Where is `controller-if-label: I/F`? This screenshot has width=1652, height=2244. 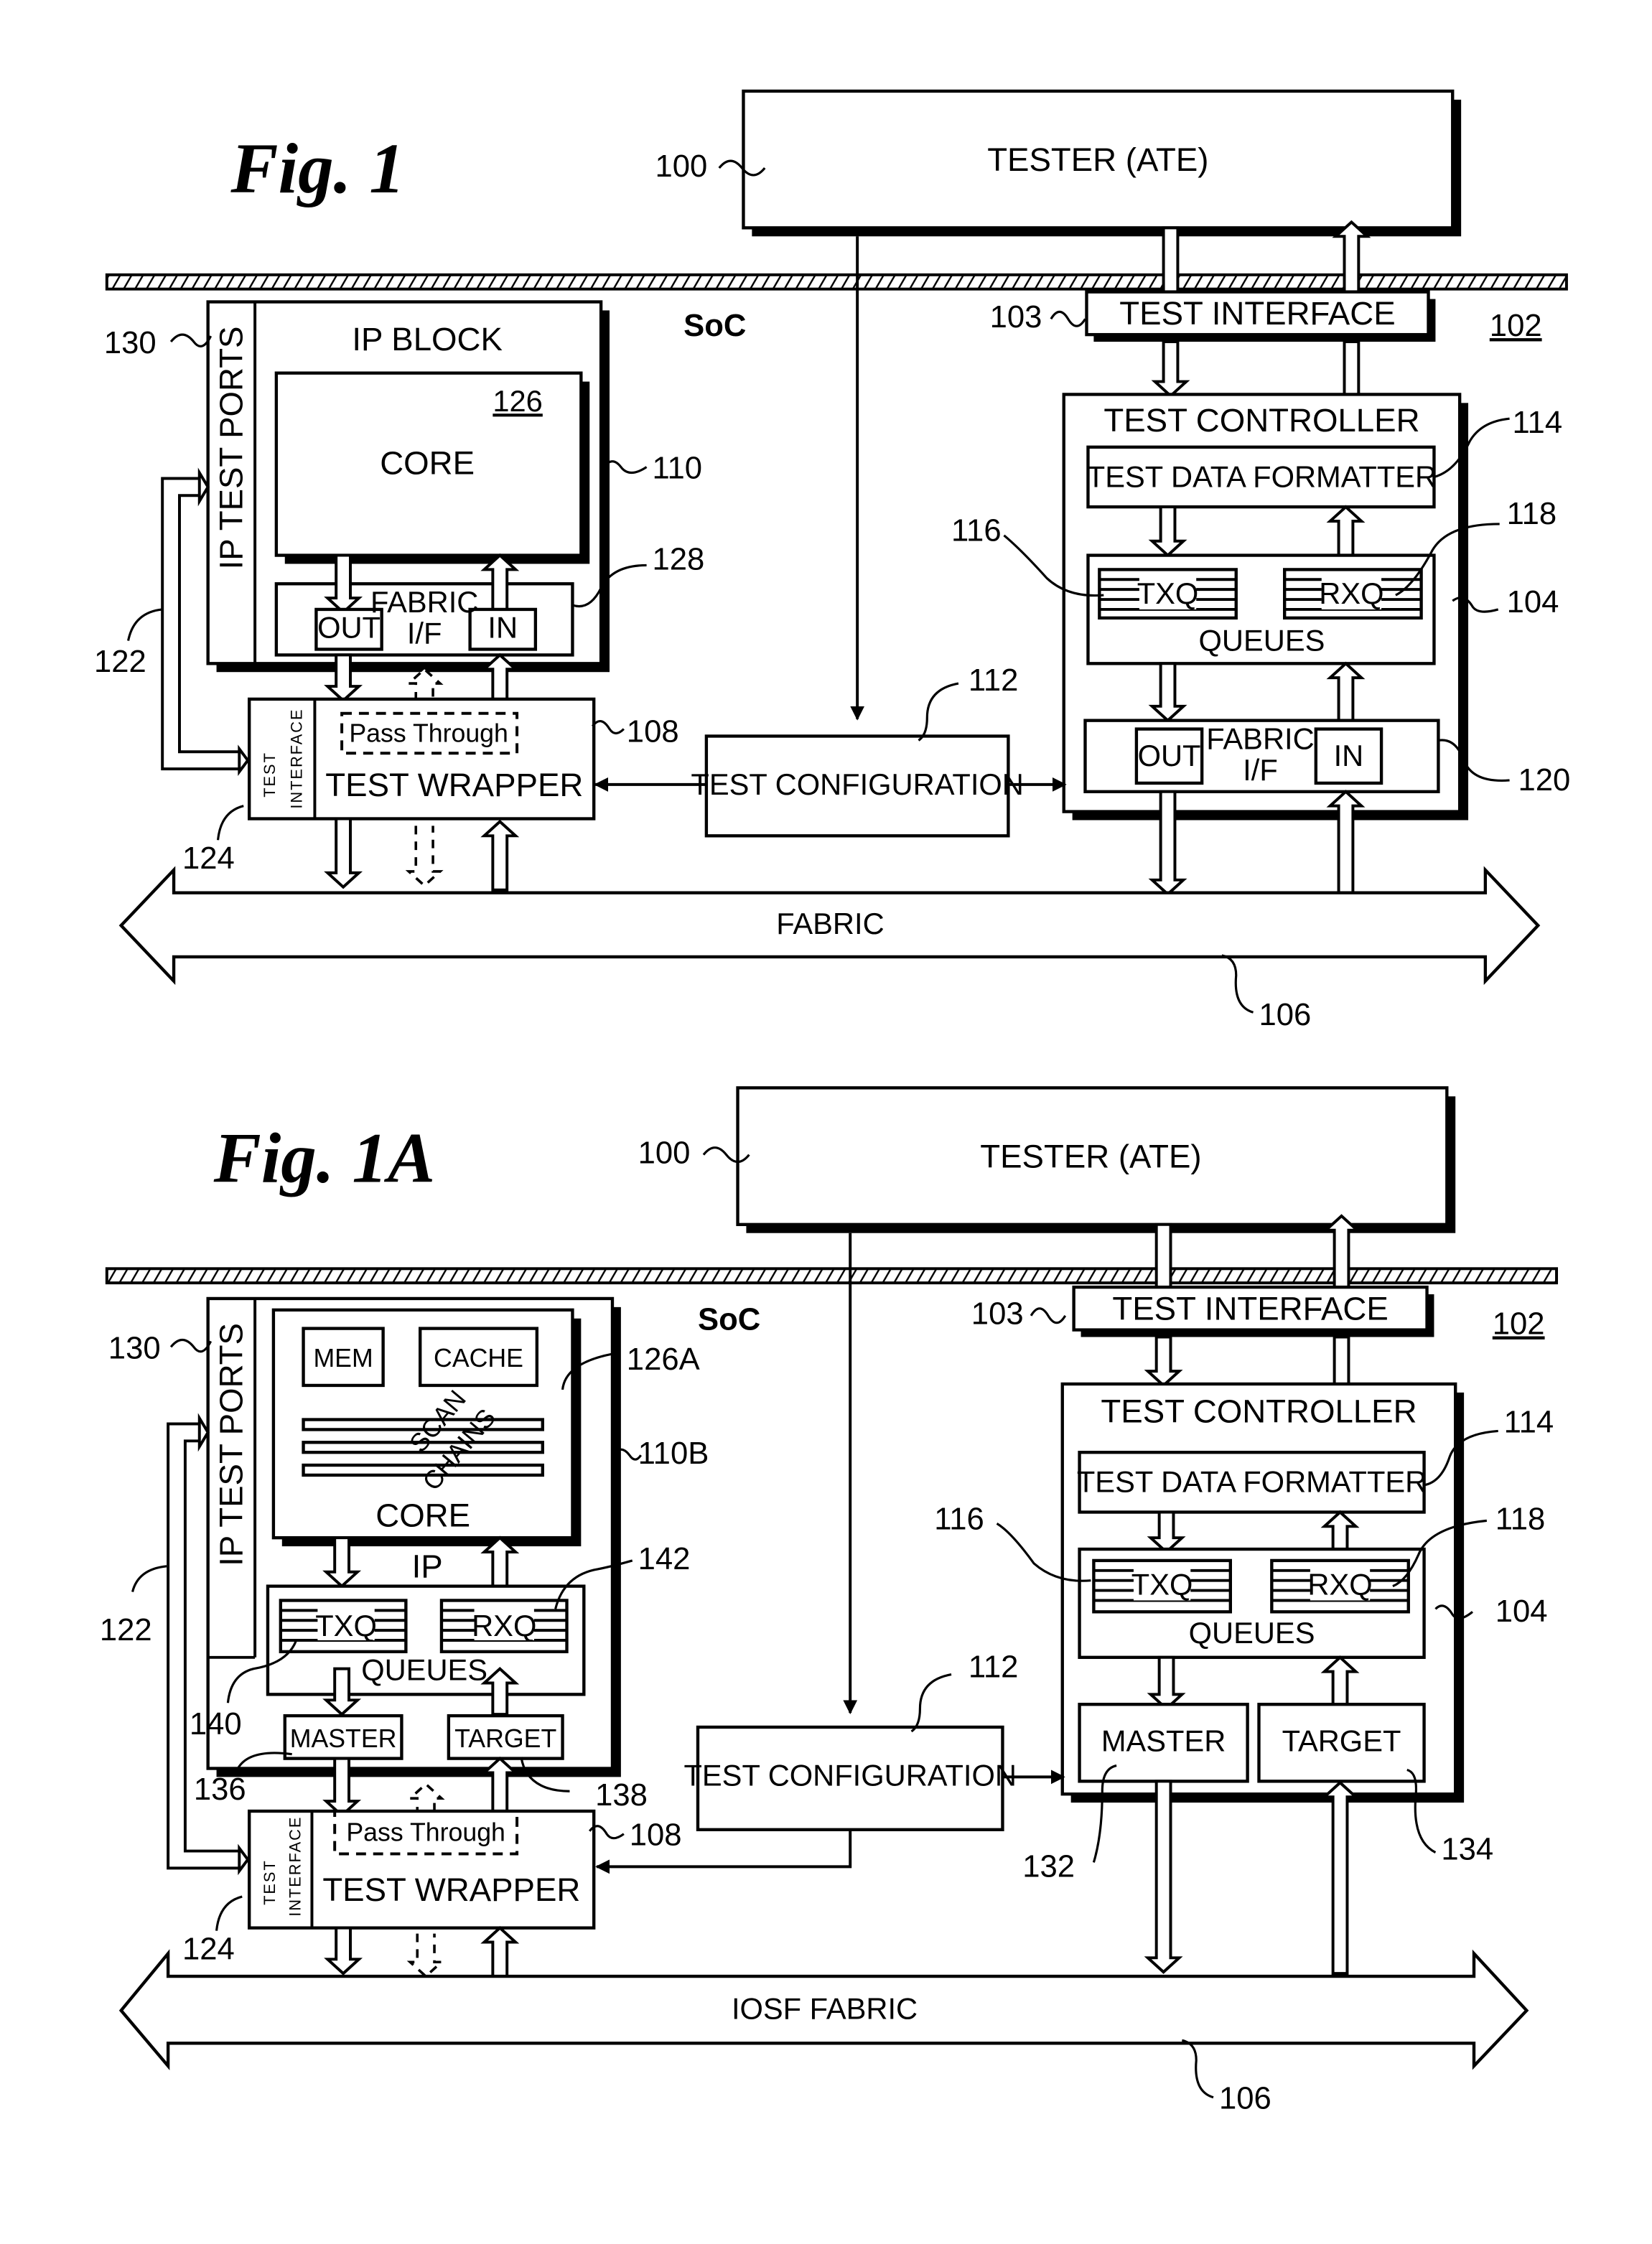 controller-if-label: I/F is located at coordinates (1260, 770).